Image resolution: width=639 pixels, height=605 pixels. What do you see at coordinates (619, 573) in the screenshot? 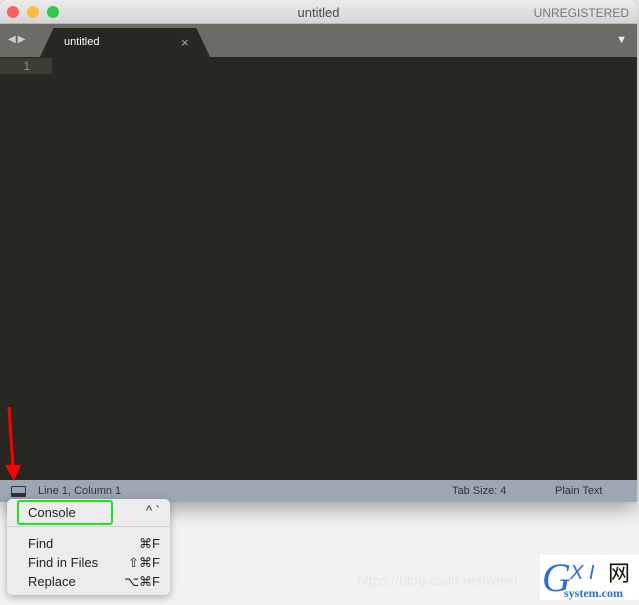
I see `svg-text: 网` at bounding box center [619, 573].